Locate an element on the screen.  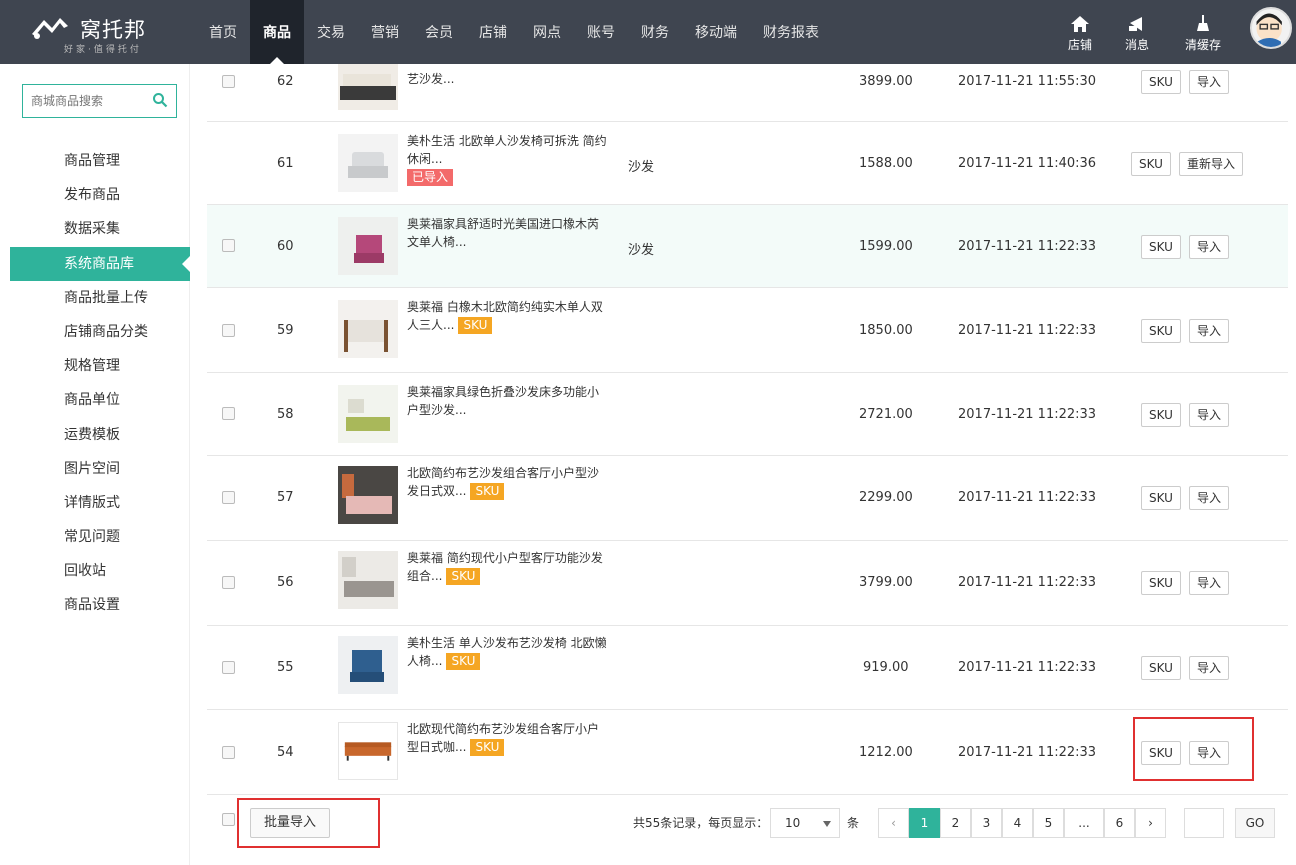
nav-members: 会员 is located at coordinates (439, 32).